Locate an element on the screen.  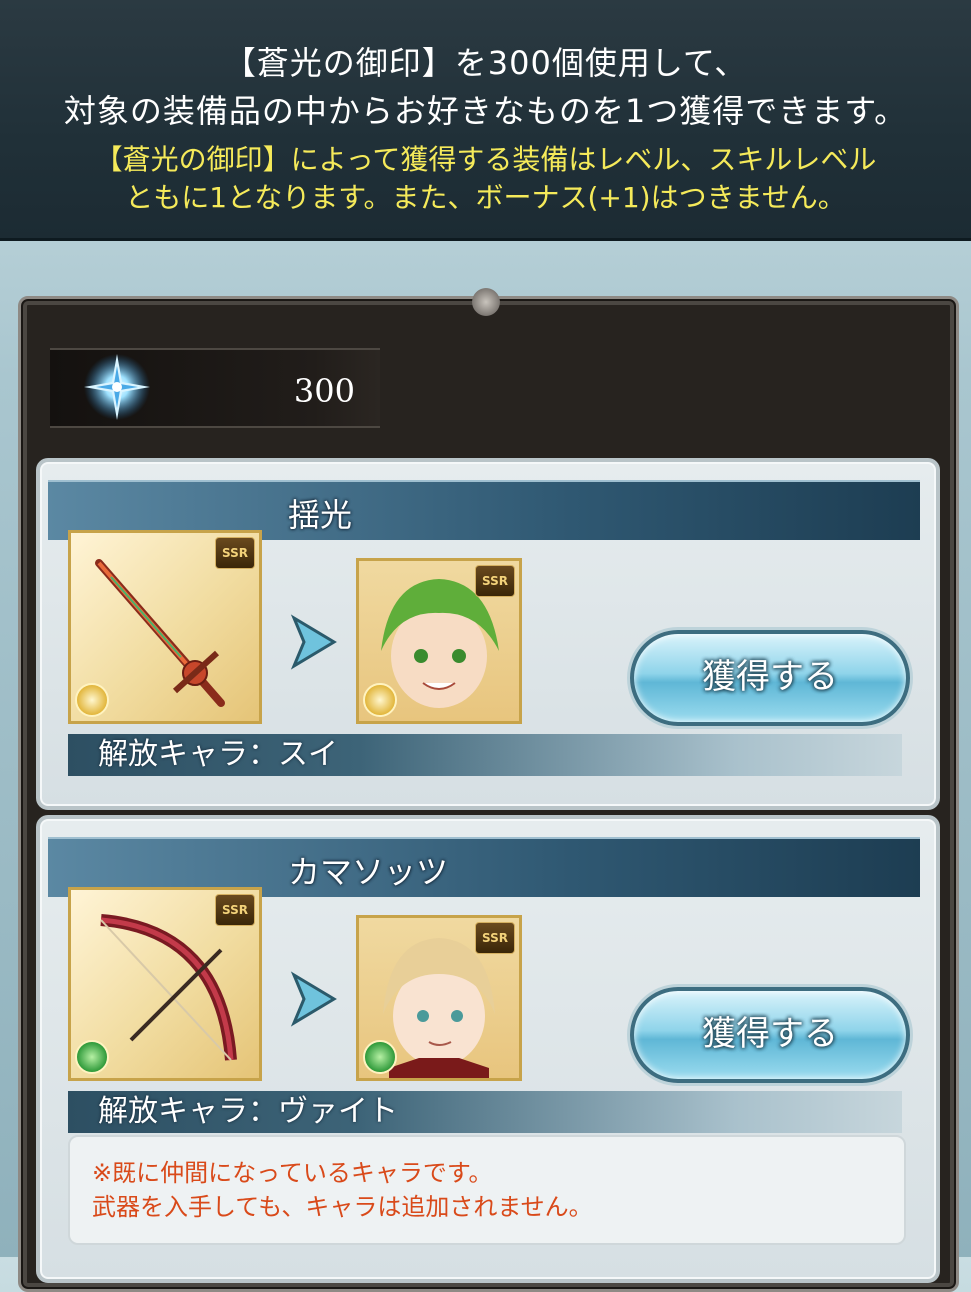
release-character-bar: 解放キャラ：スイ is located at coordinates (485, 755).